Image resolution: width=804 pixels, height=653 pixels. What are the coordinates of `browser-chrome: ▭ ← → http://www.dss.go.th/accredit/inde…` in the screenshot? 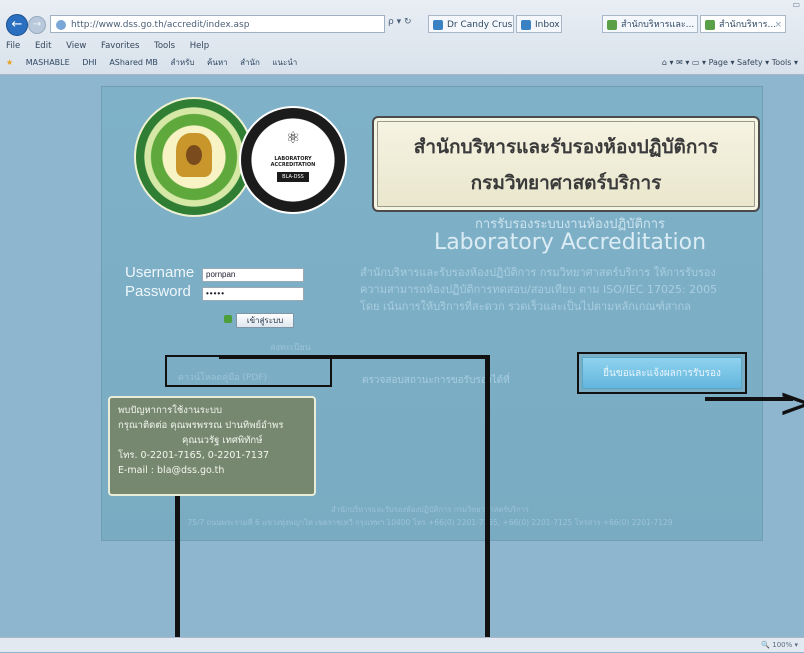 It's located at (402, 37).